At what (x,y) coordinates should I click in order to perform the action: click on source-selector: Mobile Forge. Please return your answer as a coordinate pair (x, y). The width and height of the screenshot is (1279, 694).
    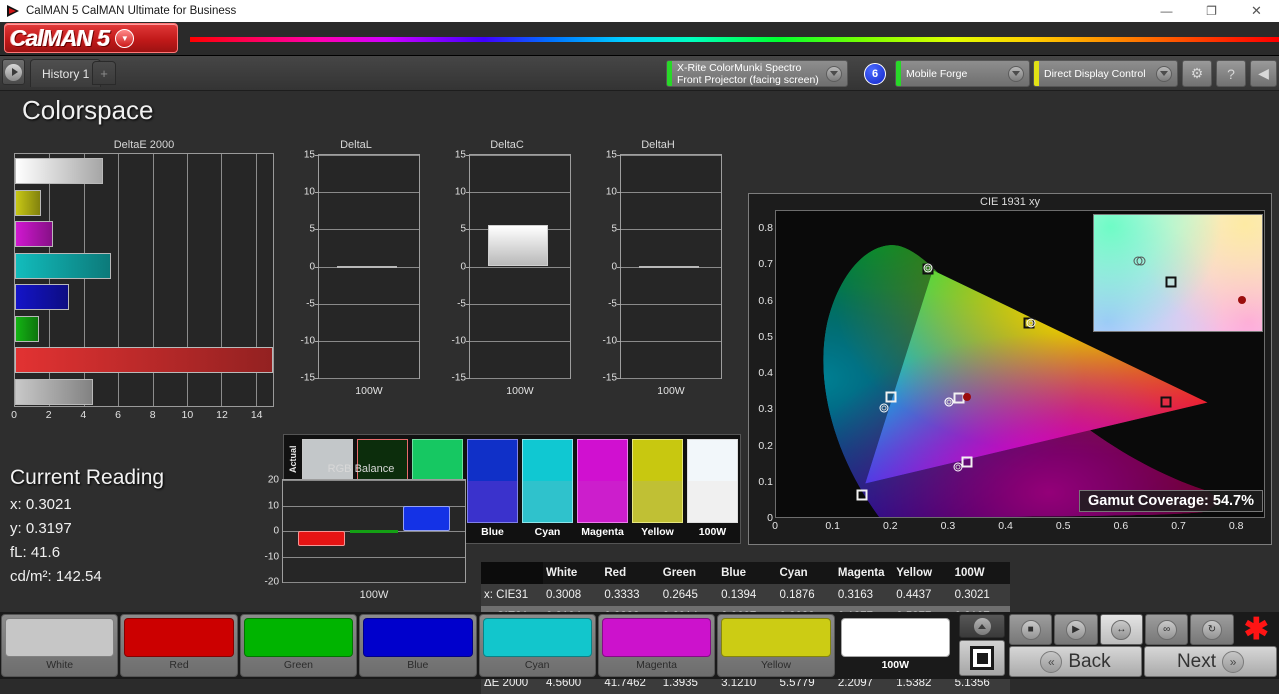
    Looking at the image, I should click on (962, 73).